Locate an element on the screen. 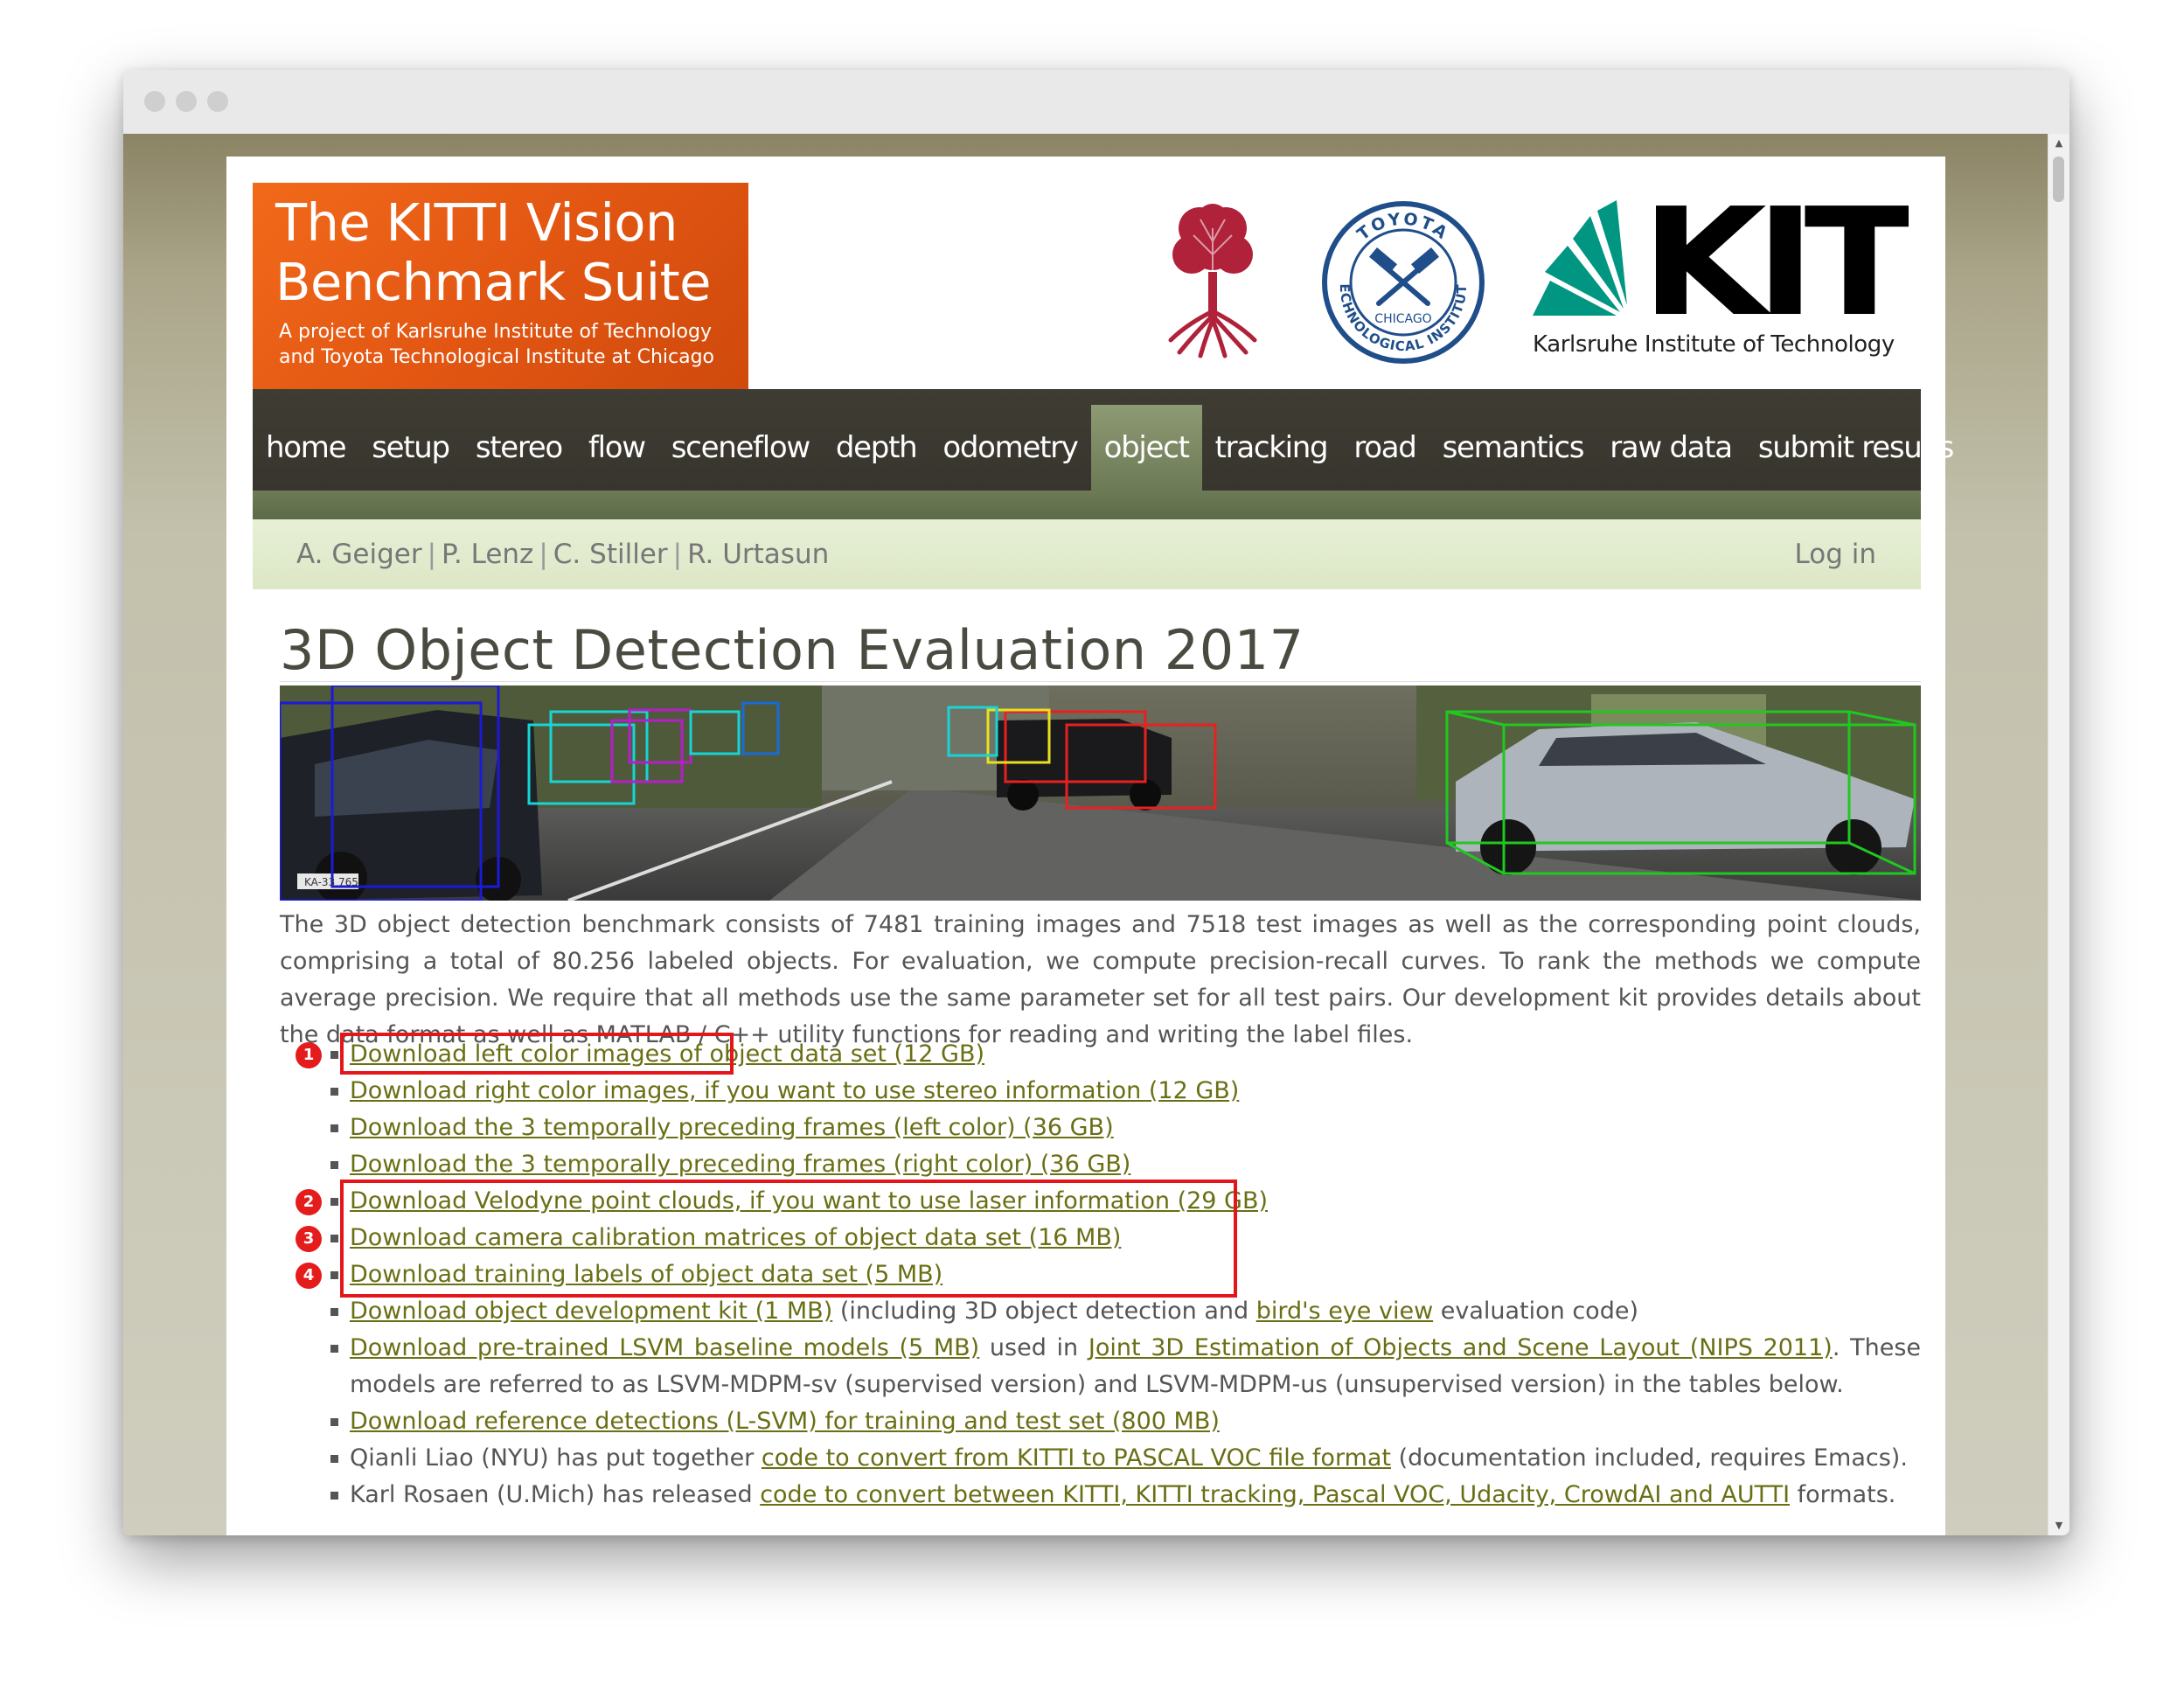  author-list: A. Geiger | P. Lenz | C. Stiller | R. Urtasun is located at coordinates (562, 554).